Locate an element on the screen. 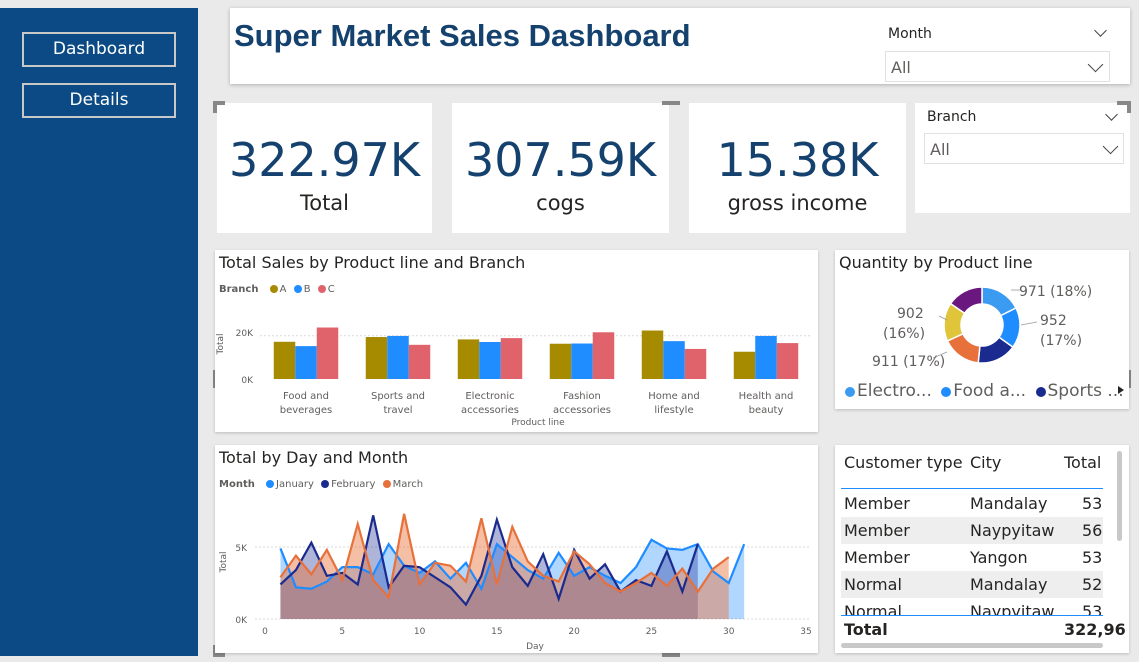 This screenshot has height=662, width=1139. table-row: Normal Mandalay 52,49 is located at coordinates (972, 584).